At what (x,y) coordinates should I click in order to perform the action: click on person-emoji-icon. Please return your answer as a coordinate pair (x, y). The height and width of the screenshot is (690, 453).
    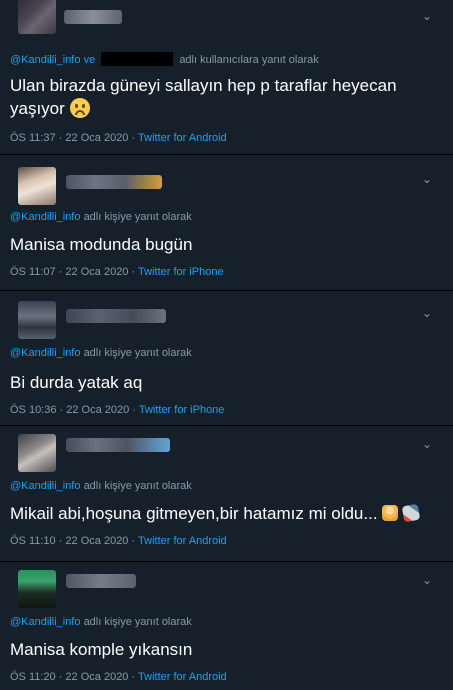
    Looking at the image, I should click on (390, 513).